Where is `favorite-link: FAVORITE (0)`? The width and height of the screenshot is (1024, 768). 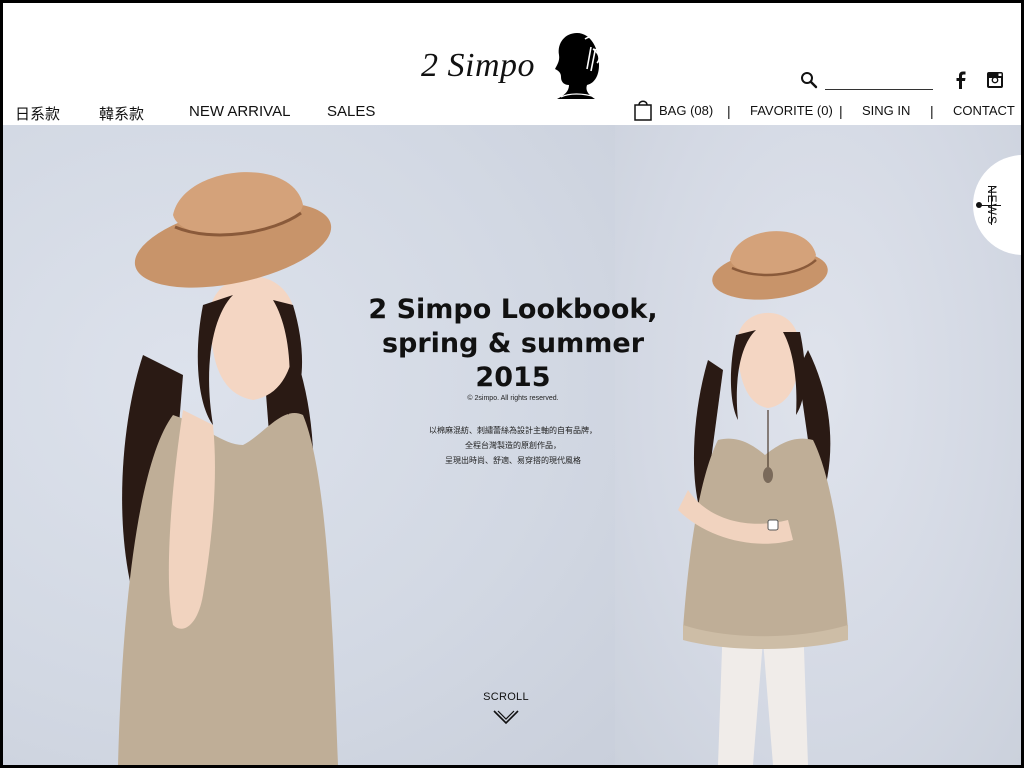
favorite-link: FAVORITE (0) is located at coordinates (791, 110).